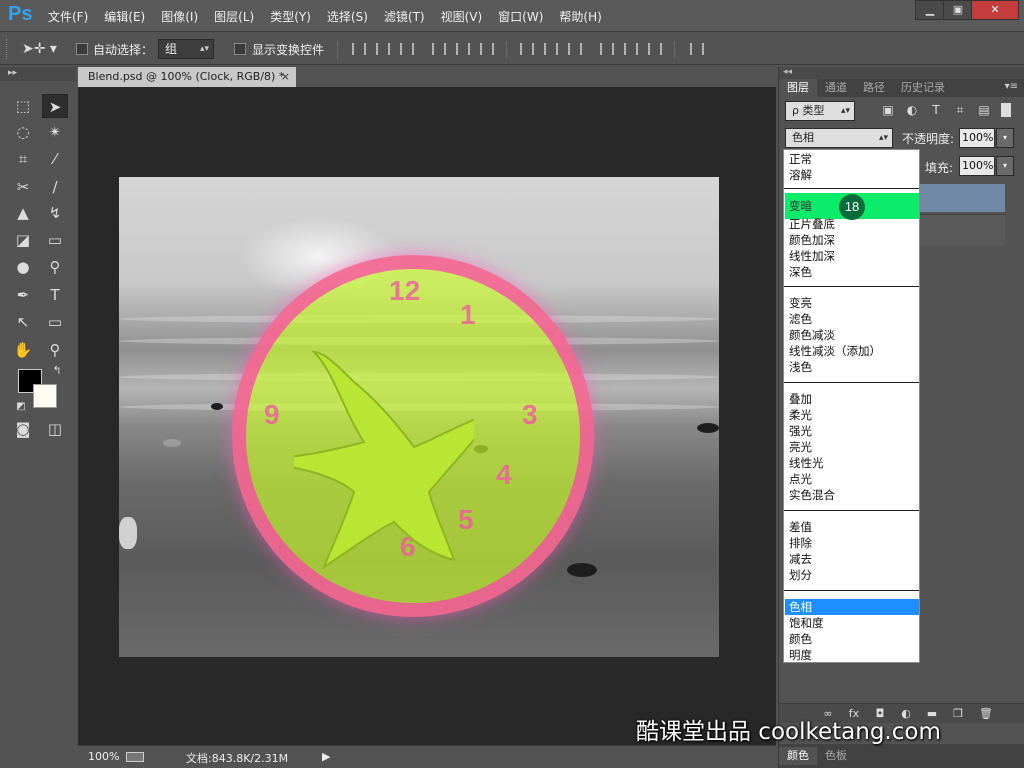 Image resolution: width=1024 pixels, height=768 pixels. I want to click on background-color-swatch, so click(45, 396).